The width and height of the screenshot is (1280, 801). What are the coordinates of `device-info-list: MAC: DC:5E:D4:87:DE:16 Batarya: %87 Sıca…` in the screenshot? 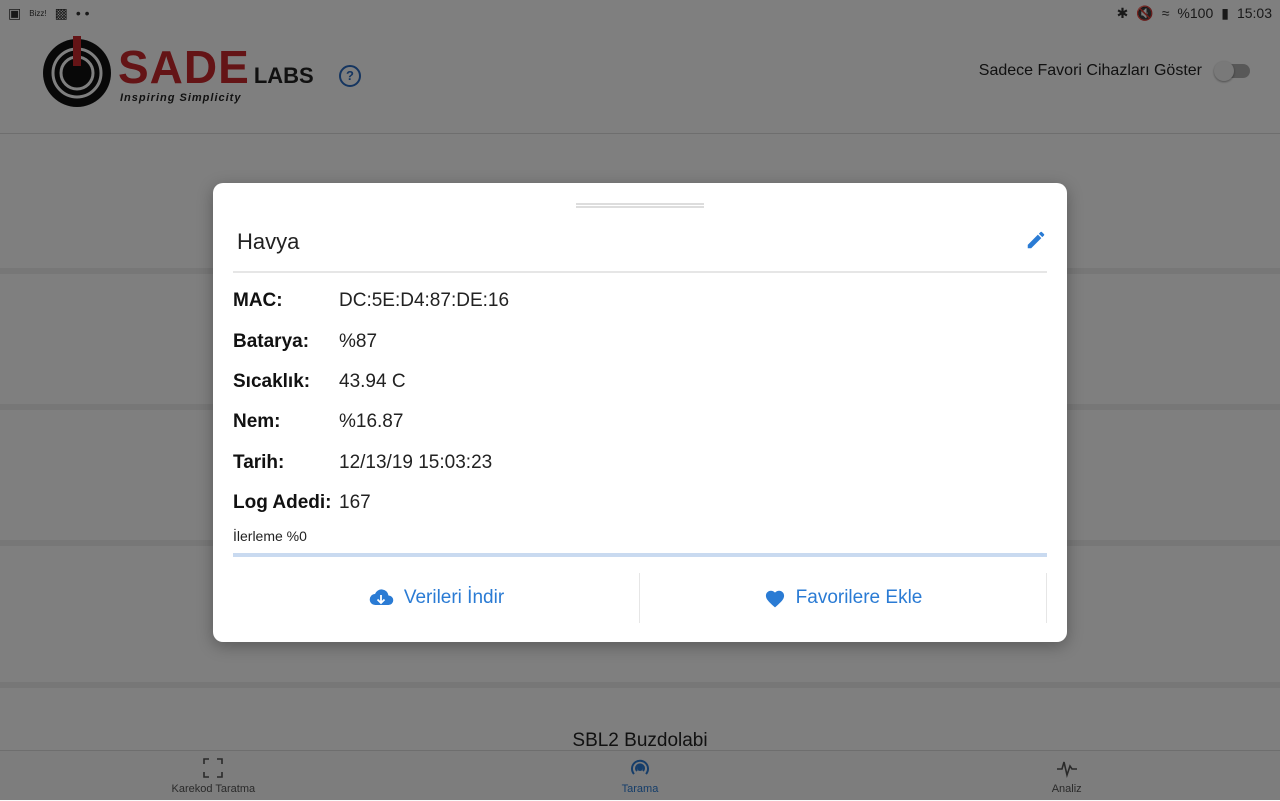 It's located at (371, 402).